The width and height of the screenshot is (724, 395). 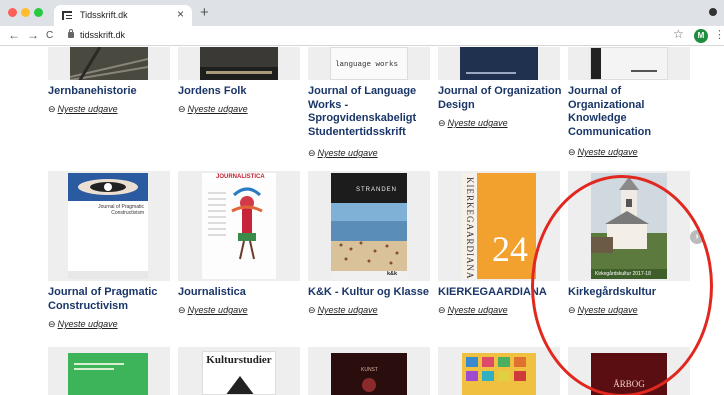 I want to click on new-tab-button: +, so click(x=204, y=12).